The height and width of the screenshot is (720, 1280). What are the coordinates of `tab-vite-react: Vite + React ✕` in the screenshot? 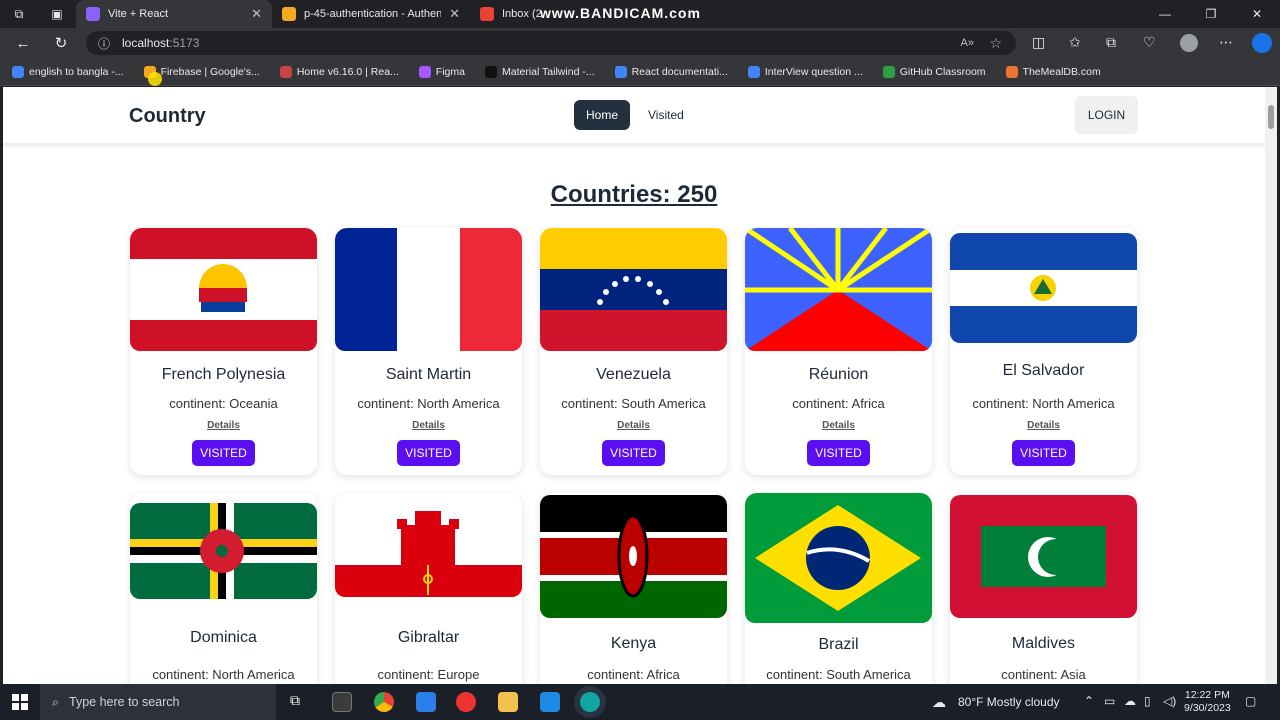 It's located at (174, 14).